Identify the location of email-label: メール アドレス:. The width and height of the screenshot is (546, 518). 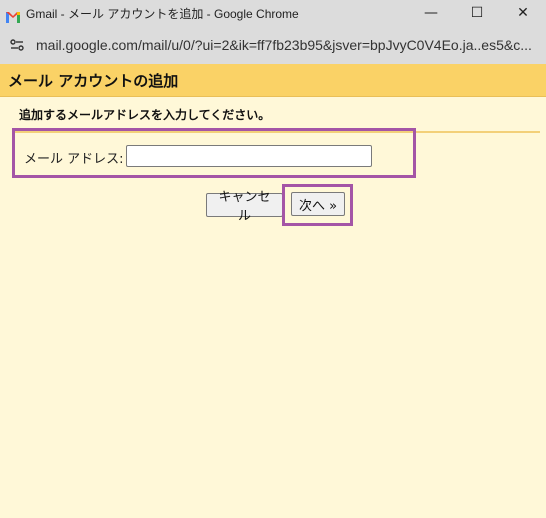
(74, 159).